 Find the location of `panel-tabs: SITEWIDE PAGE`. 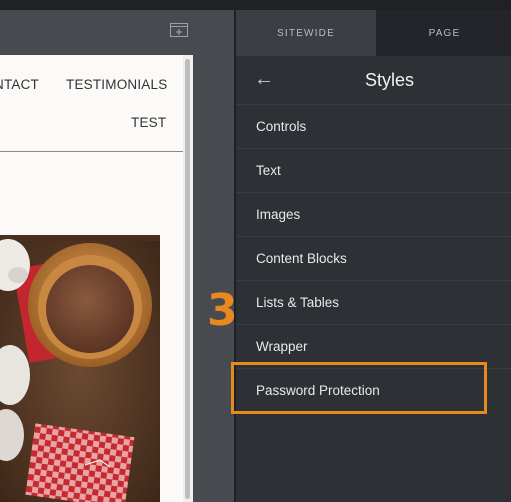

panel-tabs: SITEWIDE PAGE is located at coordinates (373, 33).